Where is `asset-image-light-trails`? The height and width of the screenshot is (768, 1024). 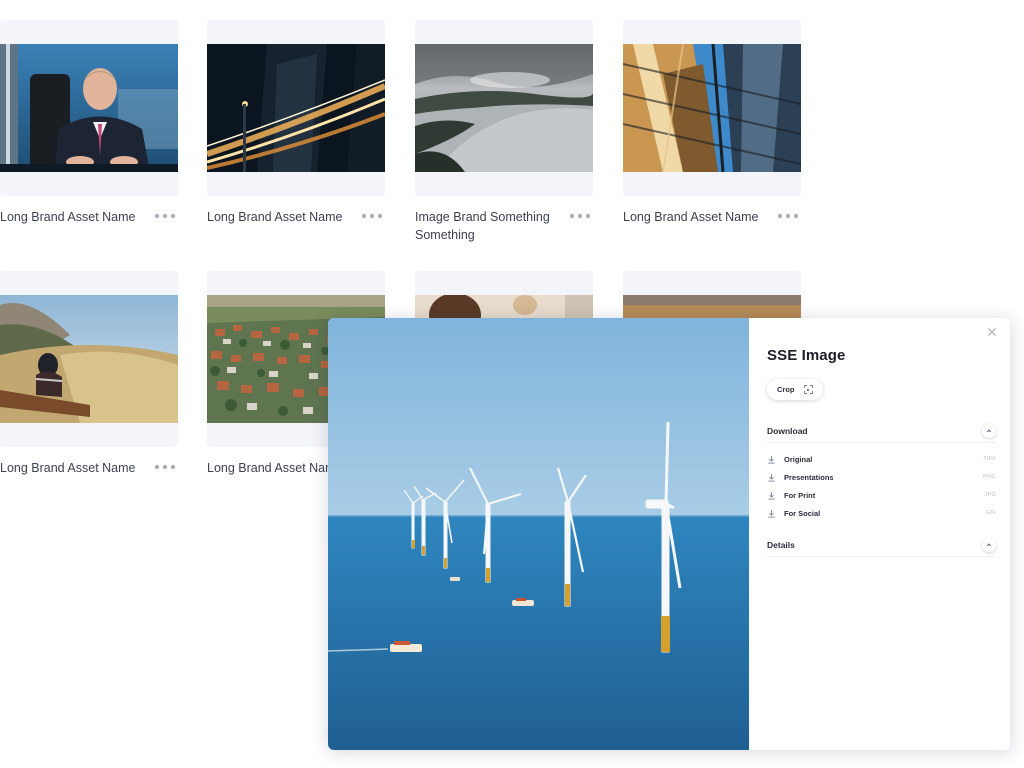 asset-image-light-trails is located at coordinates (296, 108).